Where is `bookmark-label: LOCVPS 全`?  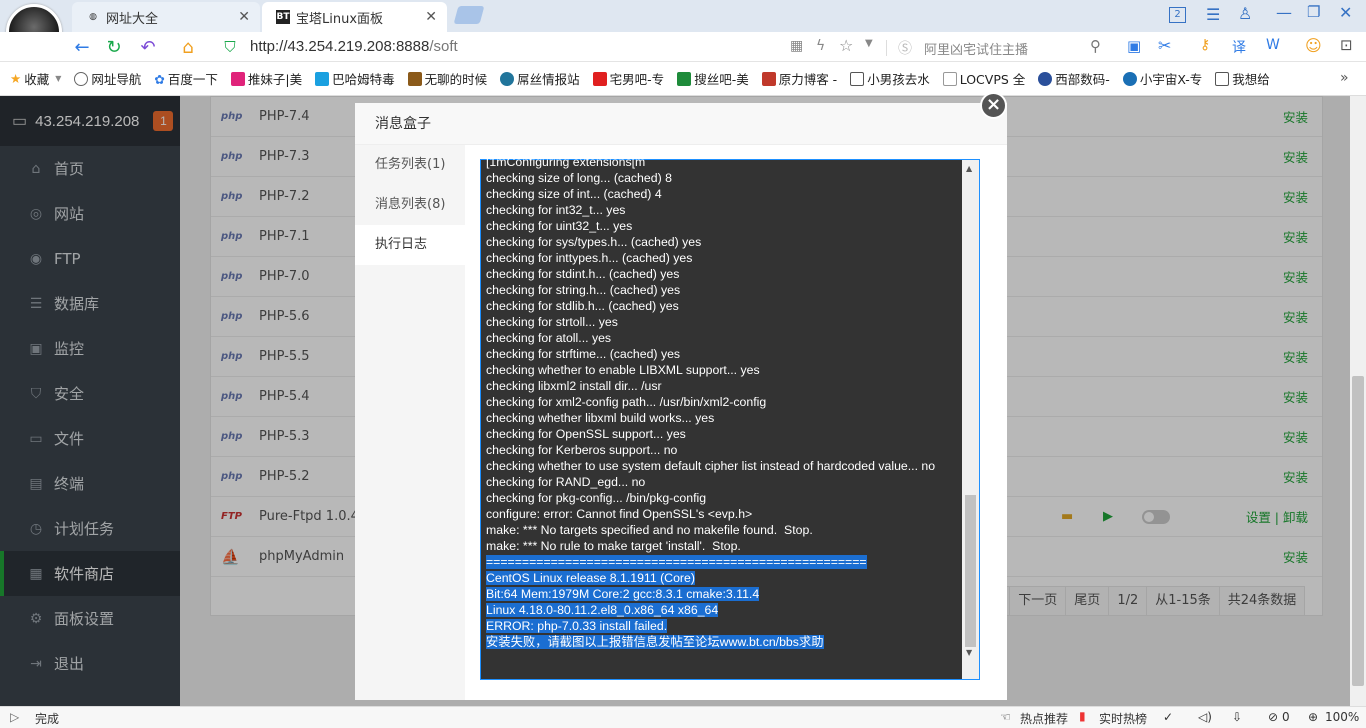 bookmark-label: LOCVPS 全 is located at coordinates (993, 78).